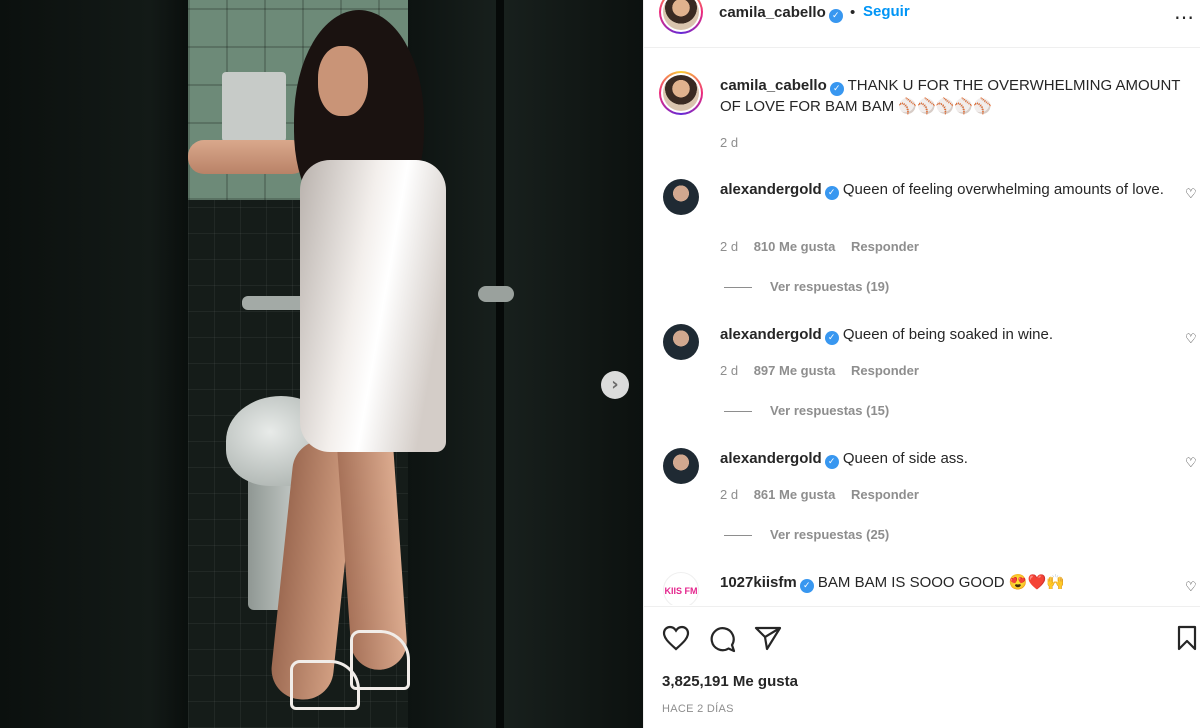 Image resolution: width=1200 pixels, height=728 pixels. I want to click on view-replies-button: Ver respuestas (25), so click(806, 534).